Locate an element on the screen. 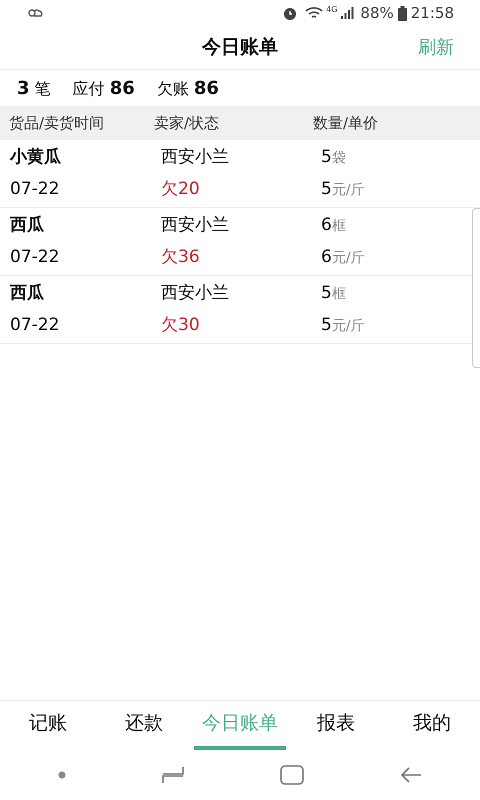  home-icon is located at coordinates (292, 775).